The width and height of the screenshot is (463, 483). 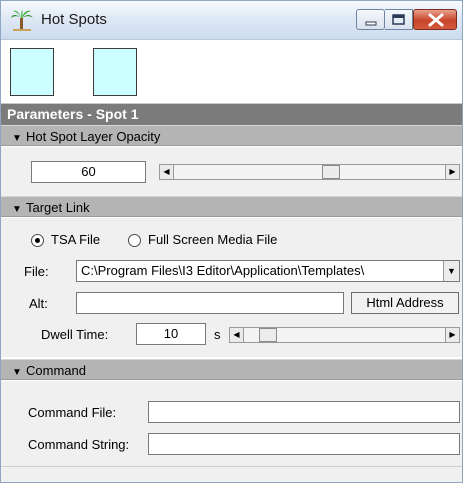 I want to click on maximize-icon, so click(x=398, y=19).